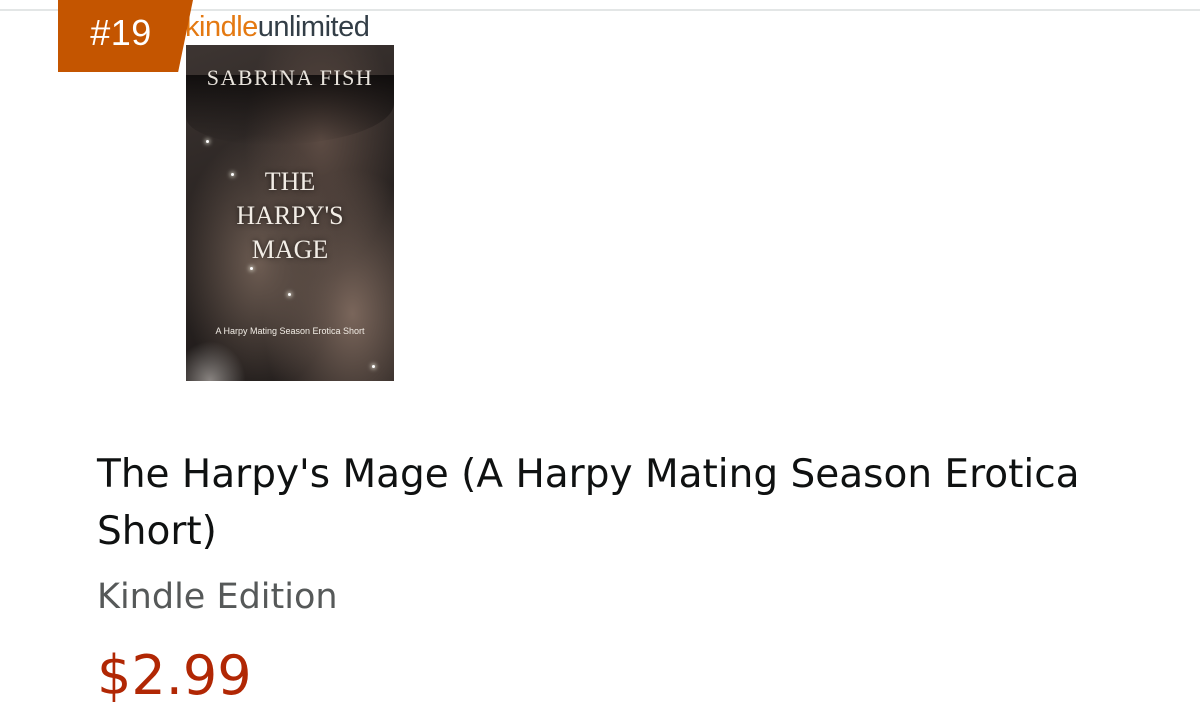  What do you see at coordinates (221, 27) in the screenshot?
I see `kindle-unlimited-logo-kindle: kindle` at bounding box center [221, 27].